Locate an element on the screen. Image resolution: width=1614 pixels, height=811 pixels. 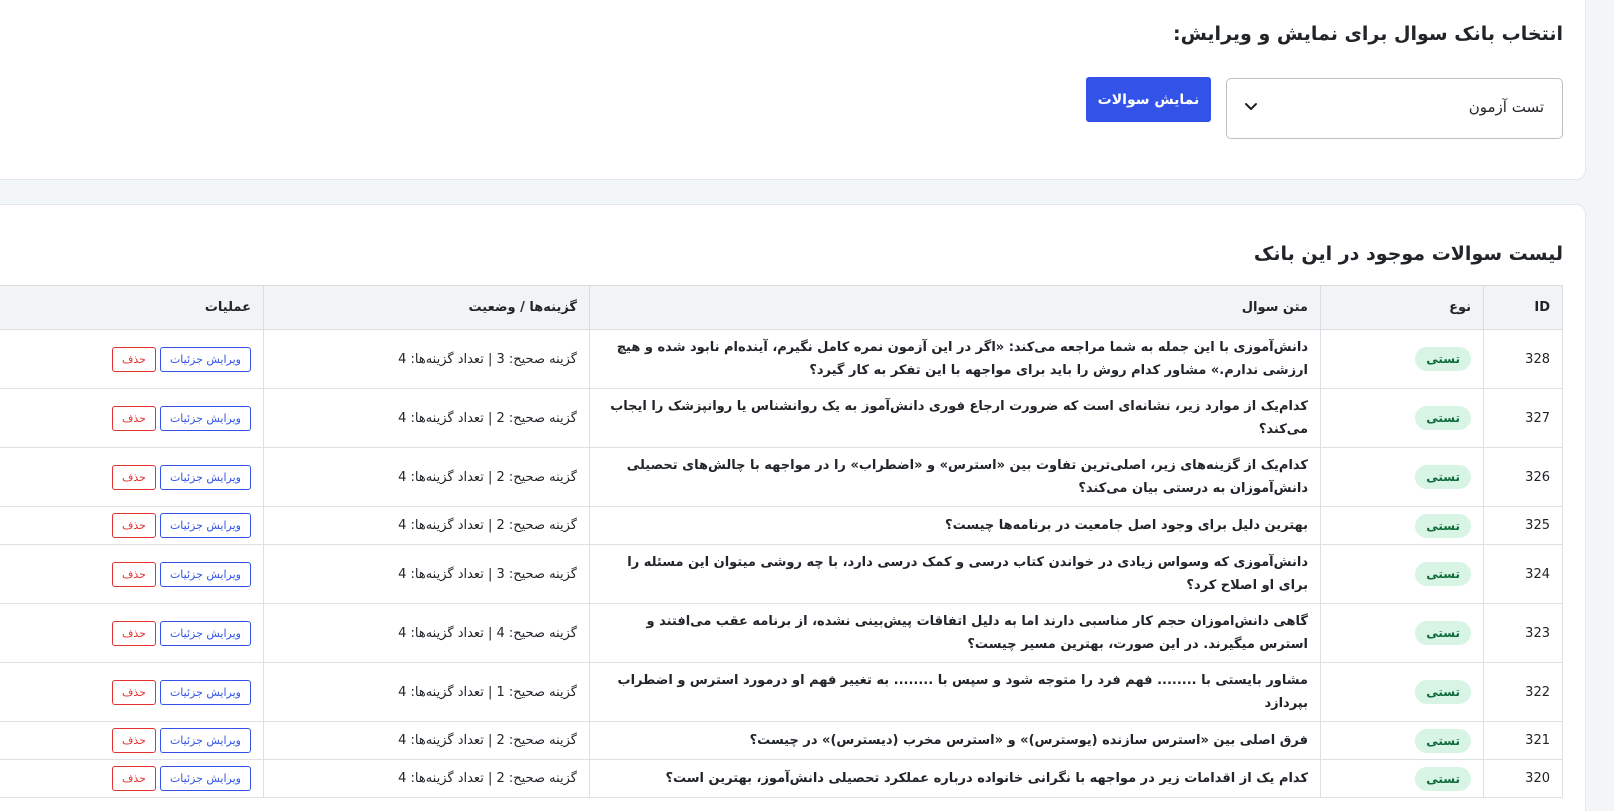
table-header-row: ID نوع متن سوال گزینه‌ها / وضعیت عملیات is located at coordinates (781, 307).